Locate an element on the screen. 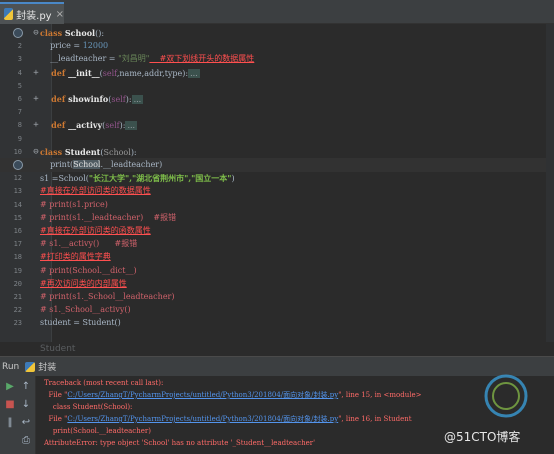 The height and width of the screenshot is (454, 554). code-text: # s1._School__activy() is located at coordinates (85, 310).